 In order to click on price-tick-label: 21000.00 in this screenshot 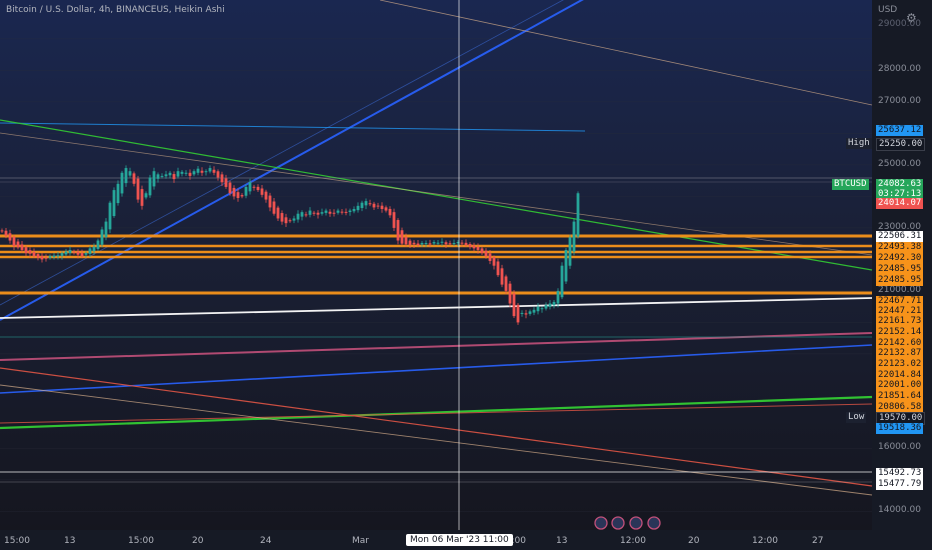, I will do `click(899, 289)`.